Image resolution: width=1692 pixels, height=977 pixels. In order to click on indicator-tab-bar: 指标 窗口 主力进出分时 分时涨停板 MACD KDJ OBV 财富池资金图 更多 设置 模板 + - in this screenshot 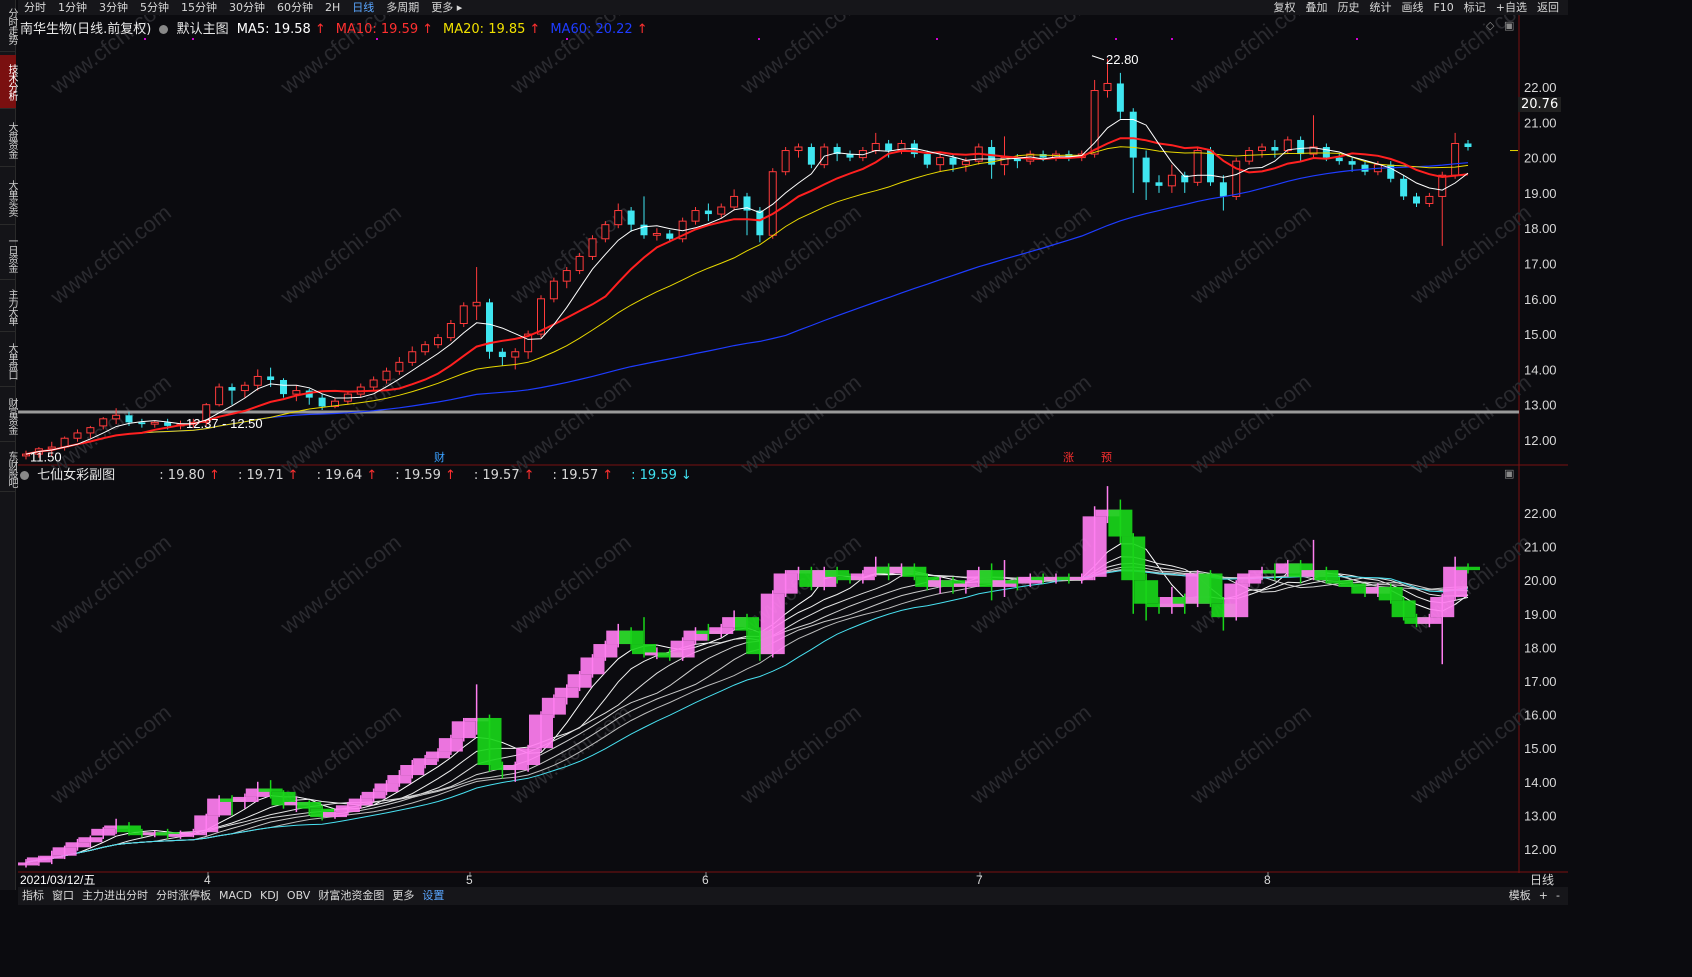, I will do `click(793, 896)`.